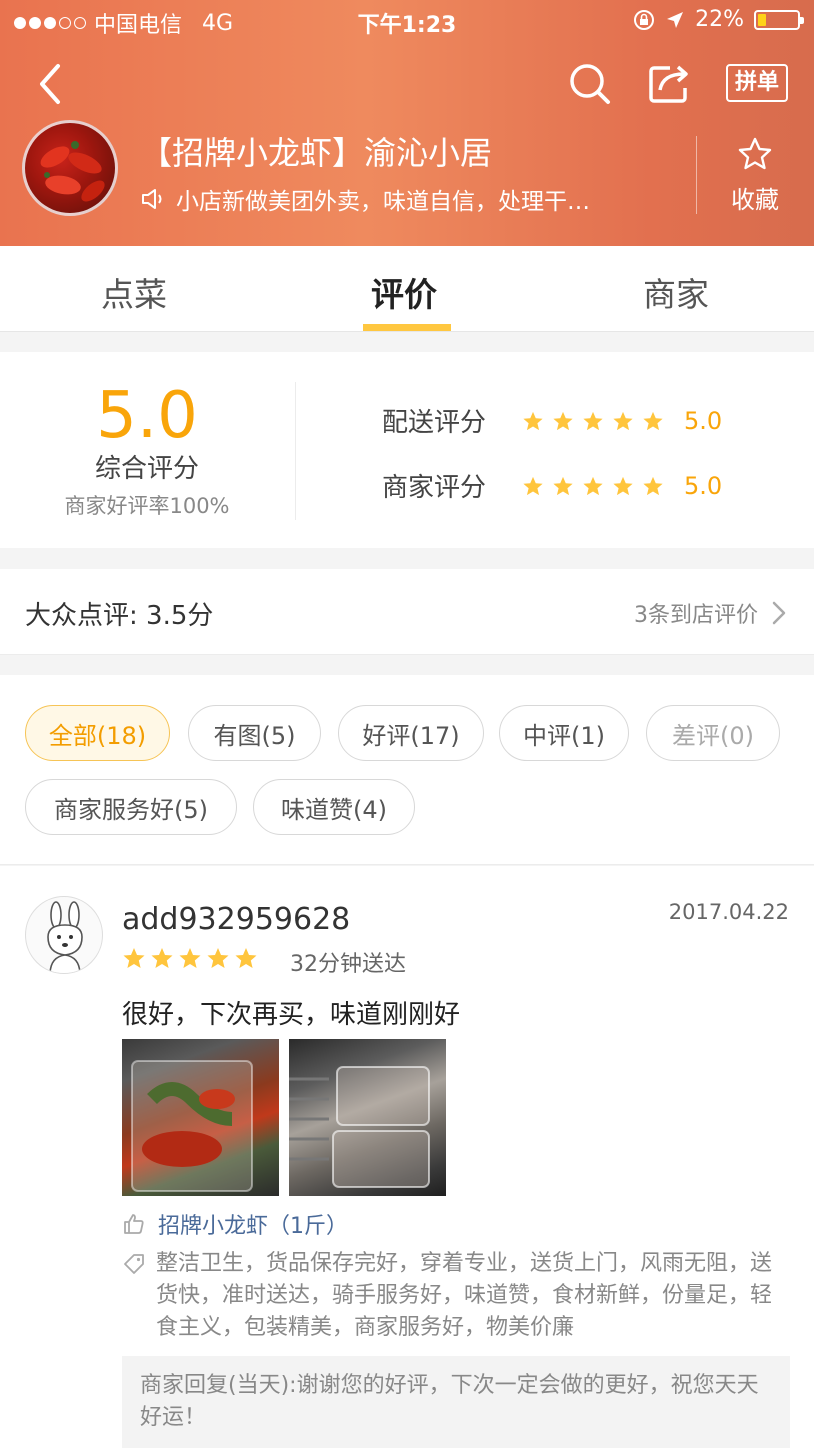 This screenshot has width=814, height=1448. Describe the element at coordinates (316, 153) in the screenshot. I see `shop-name: 【招牌小龙虾】渝沁小居` at that location.